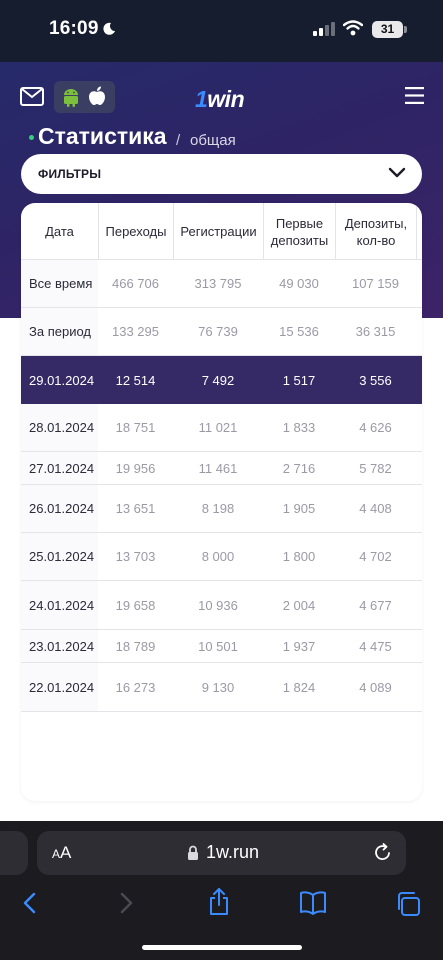 The width and height of the screenshot is (443, 960). What do you see at coordinates (135, 468) in the screenshot?
I see `cell-clicks: 19 956` at bounding box center [135, 468].